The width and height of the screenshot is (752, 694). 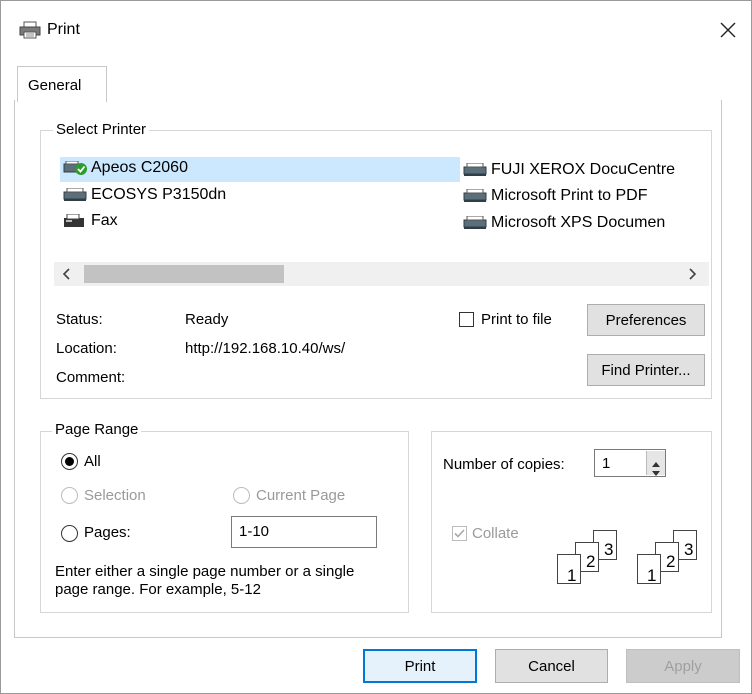 What do you see at coordinates (692, 274) in the screenshot?
I see `scroll-right-arrow-icon` at bounding box center [692, 274].